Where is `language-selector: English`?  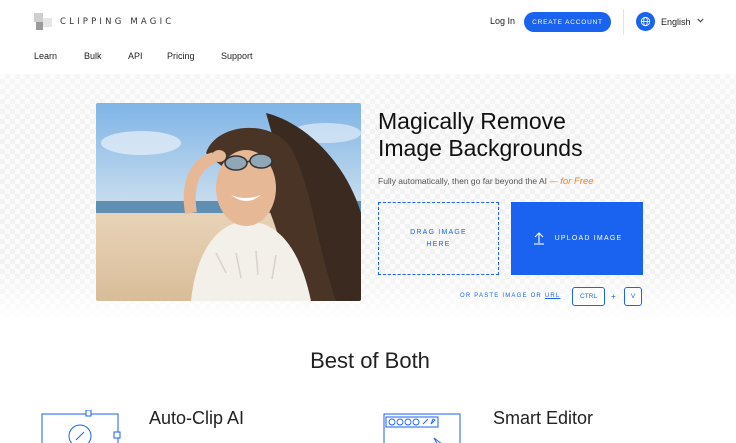
language-selector: English is located at coordinates (670, 21).